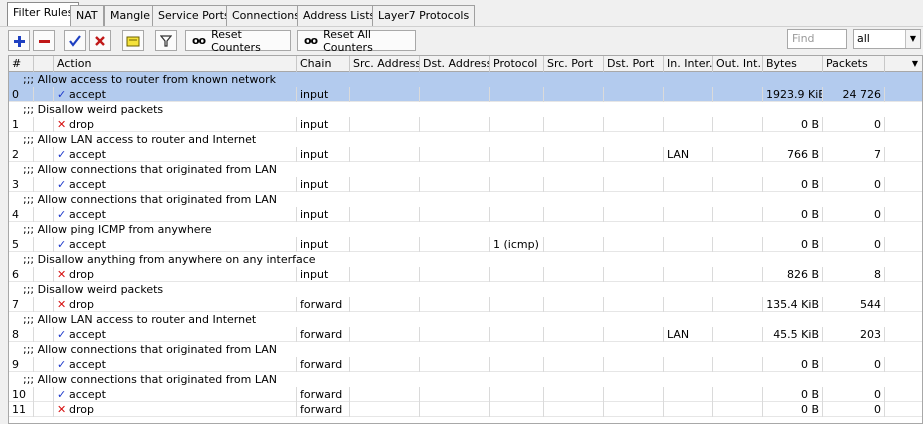 The image size is (923, 424). I want to click on note-icon, so click(133, 41).